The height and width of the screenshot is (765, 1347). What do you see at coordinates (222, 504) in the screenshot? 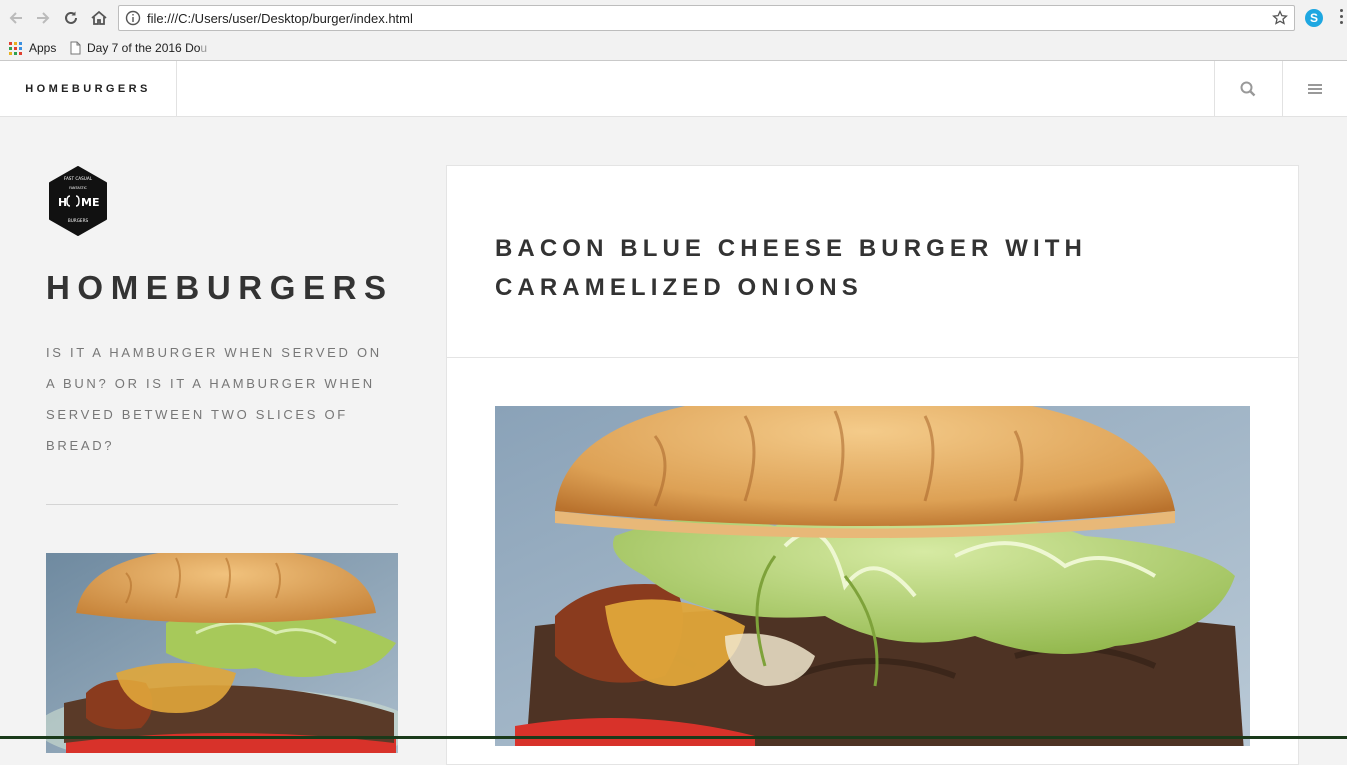
I see `sidebar-divider` at bounding box center [222, 504].